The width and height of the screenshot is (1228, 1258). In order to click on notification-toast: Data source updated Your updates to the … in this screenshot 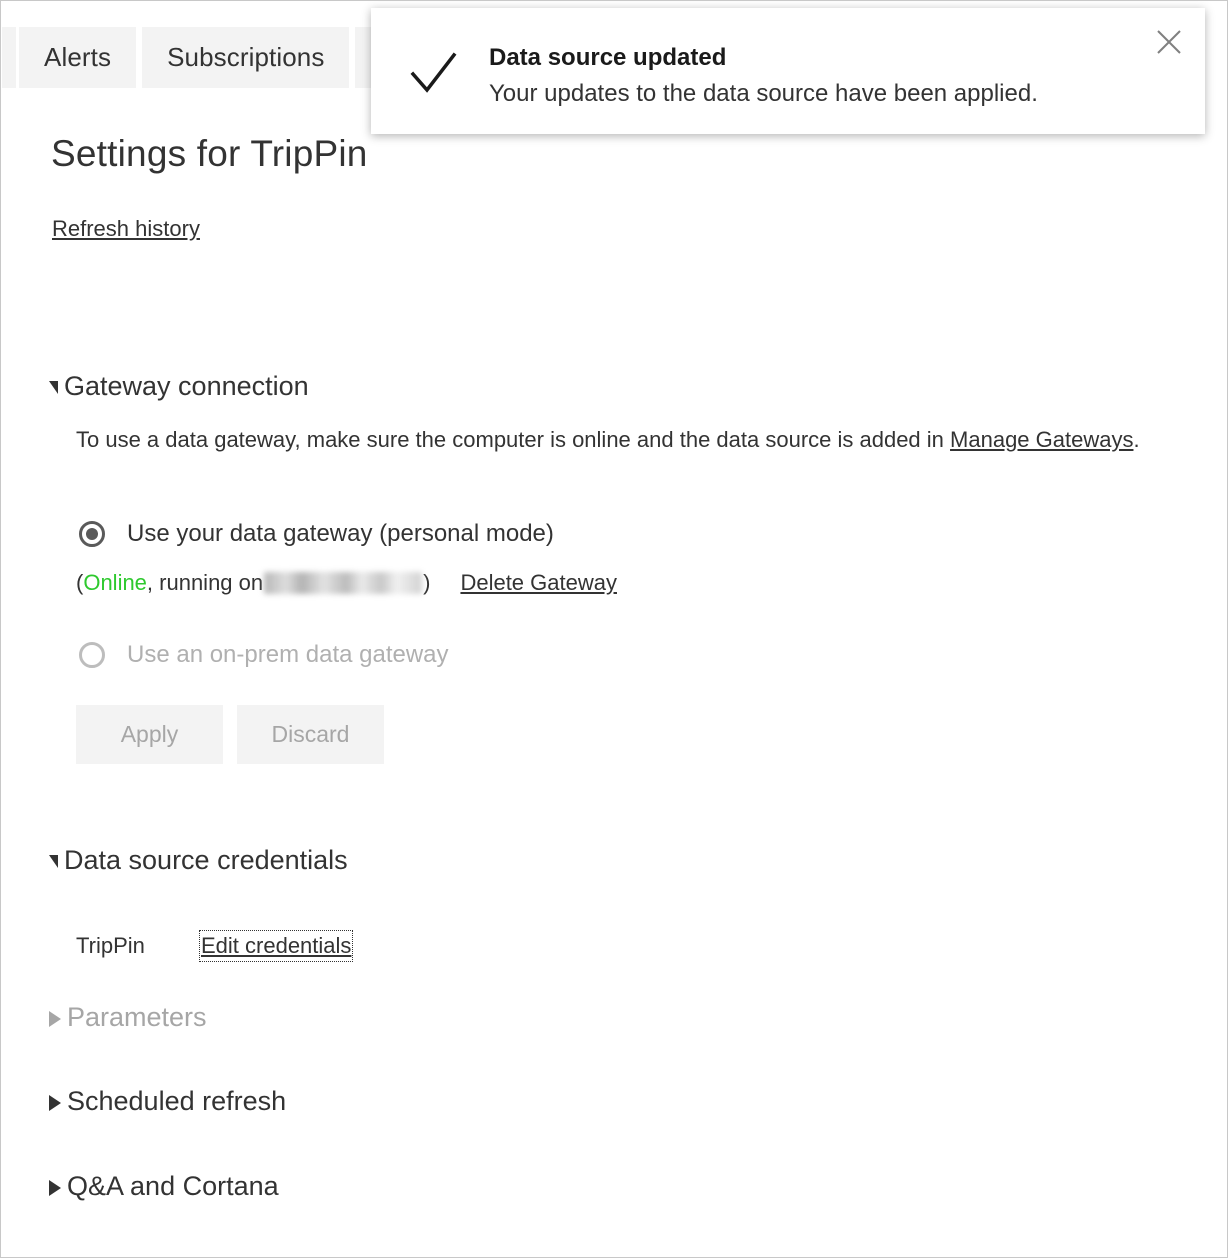, I will do `click(788, 71)`.